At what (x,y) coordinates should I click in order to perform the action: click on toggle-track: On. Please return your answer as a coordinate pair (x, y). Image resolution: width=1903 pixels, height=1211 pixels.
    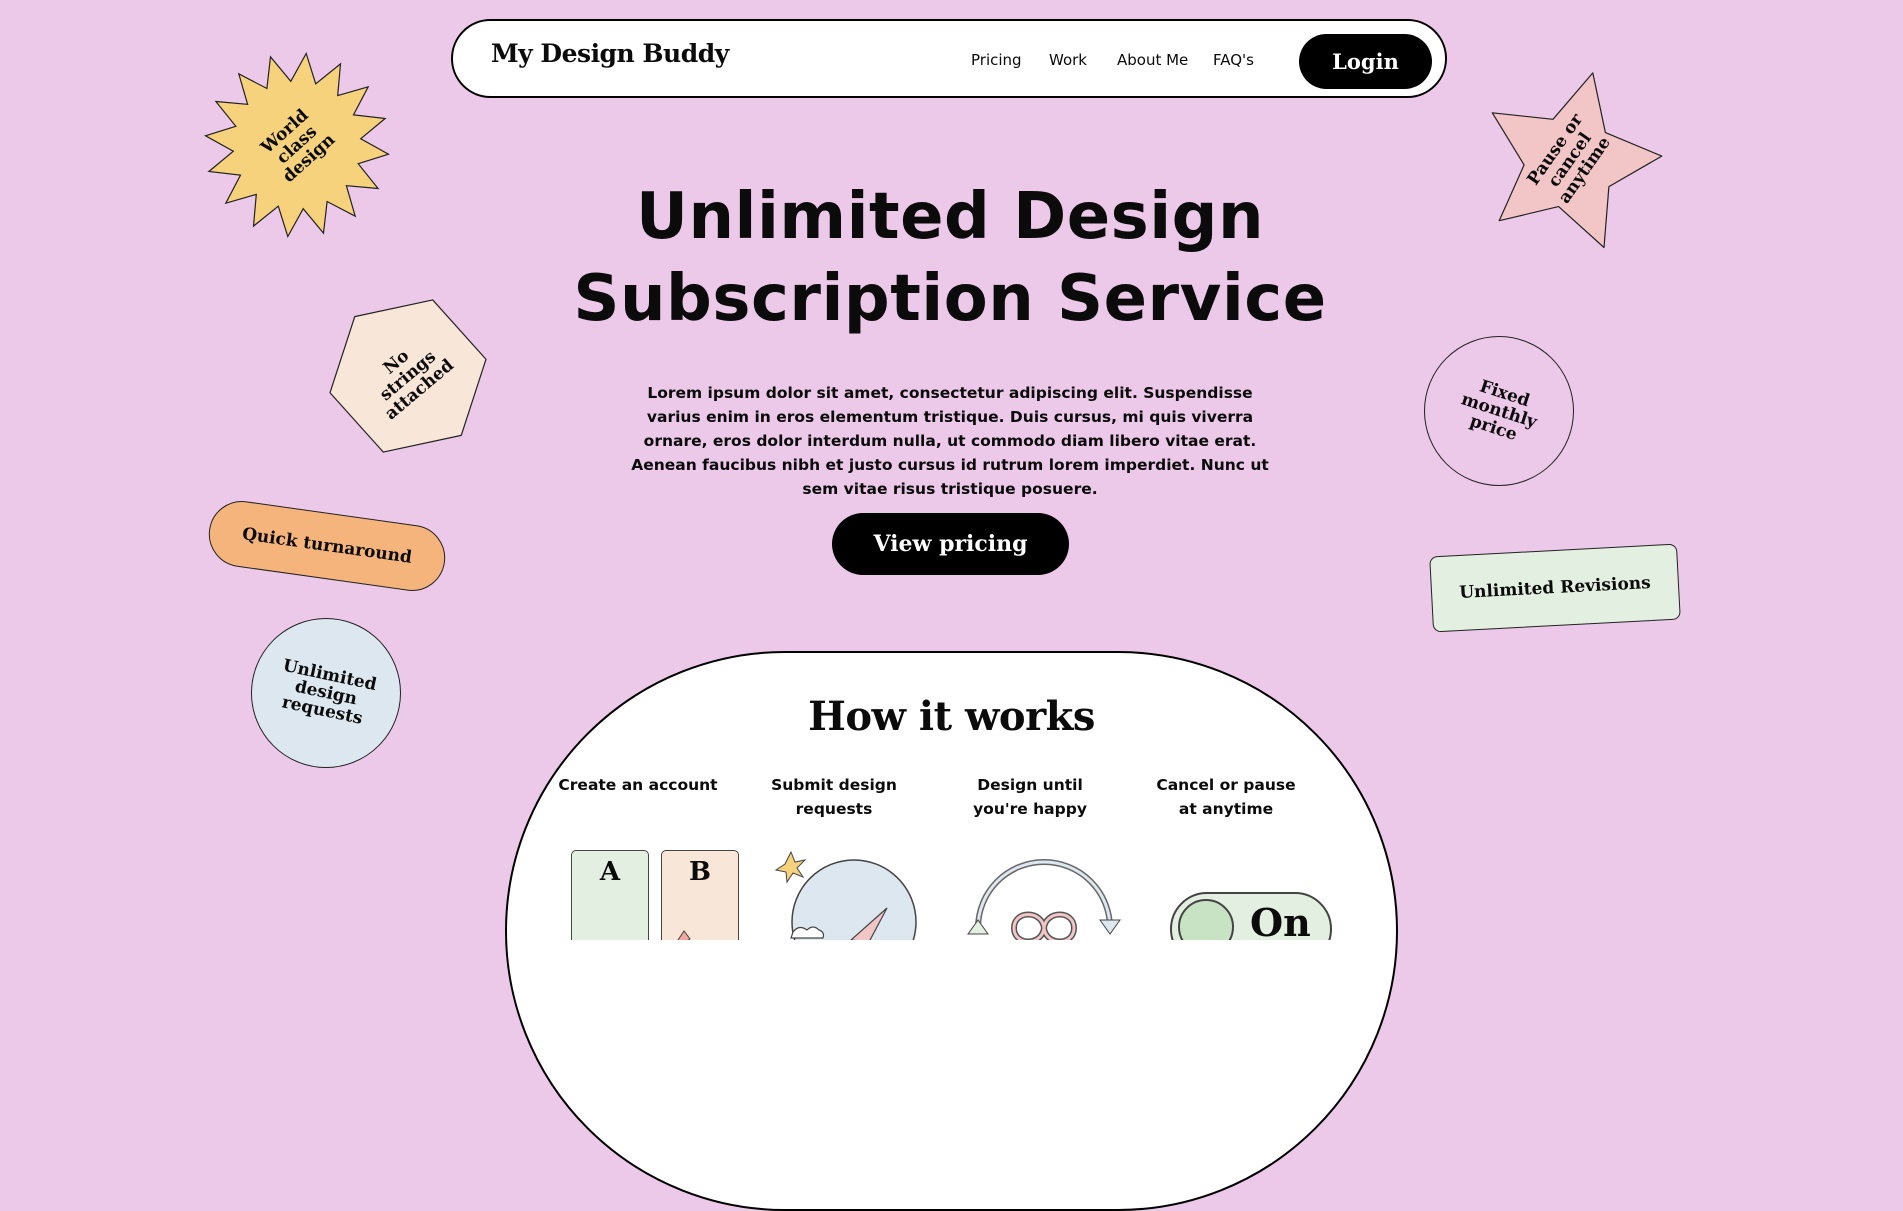
    Looking at the image, I should click on (1251, 916).